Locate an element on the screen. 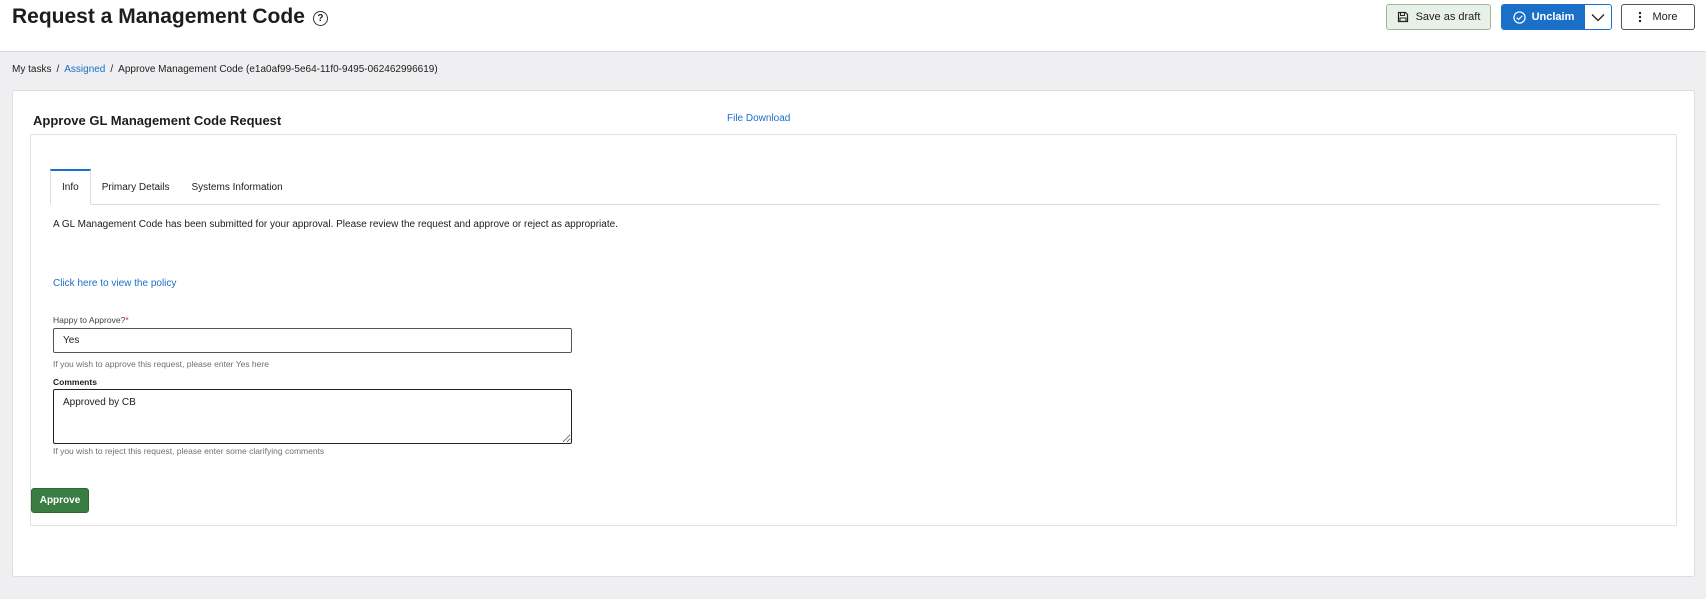 The height and width of the screenshot is (599, 1706). chevron-down-icon is located at coordinates (1598, 17).